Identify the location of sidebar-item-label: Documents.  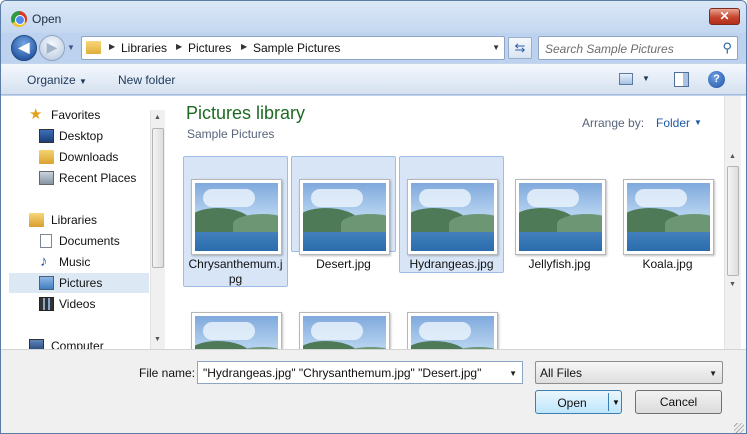
(89, 241).